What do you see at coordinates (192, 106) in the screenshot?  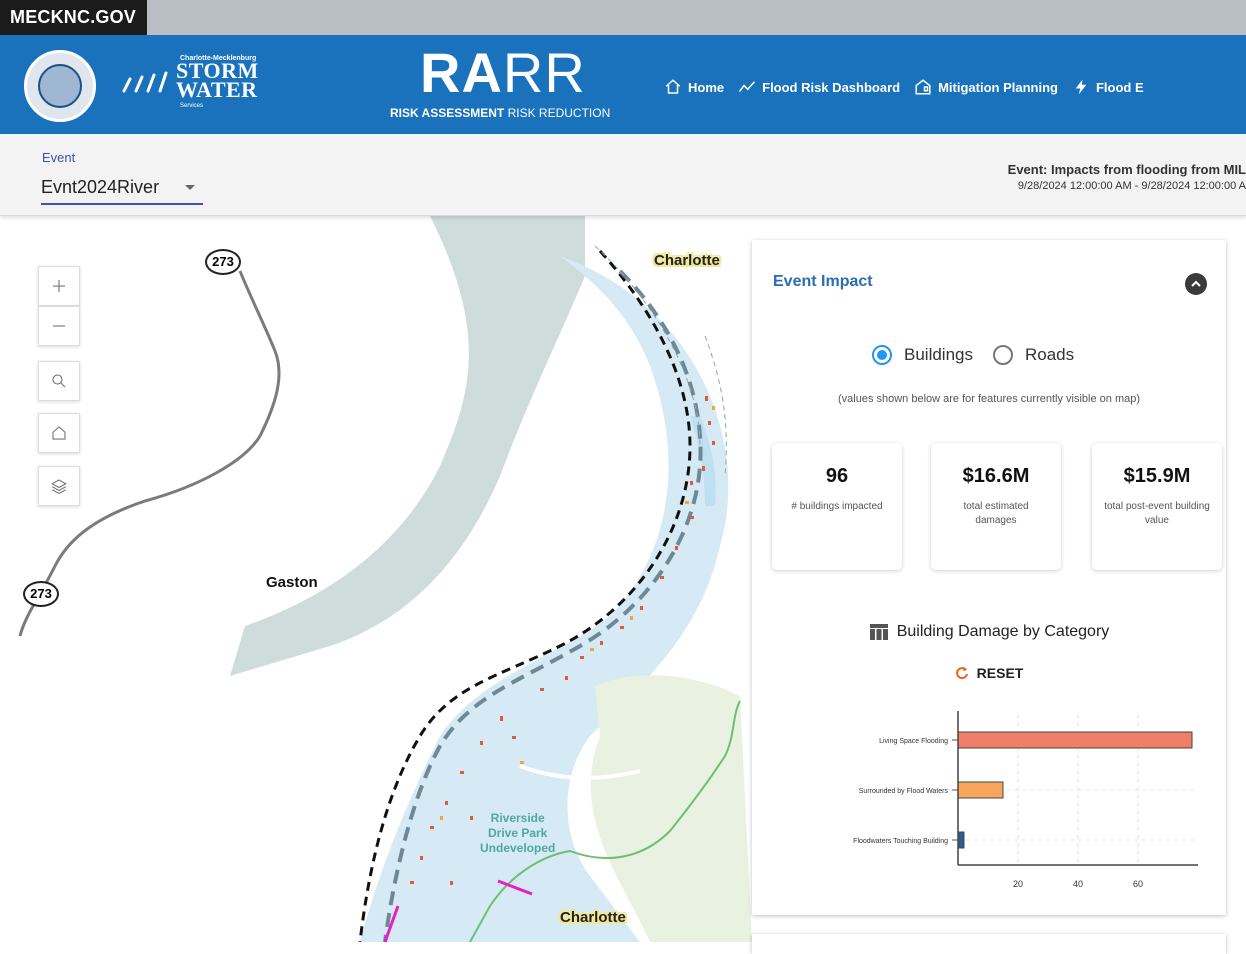 I see `storm-water-services-text: Services` at bounding box center [192, 106].